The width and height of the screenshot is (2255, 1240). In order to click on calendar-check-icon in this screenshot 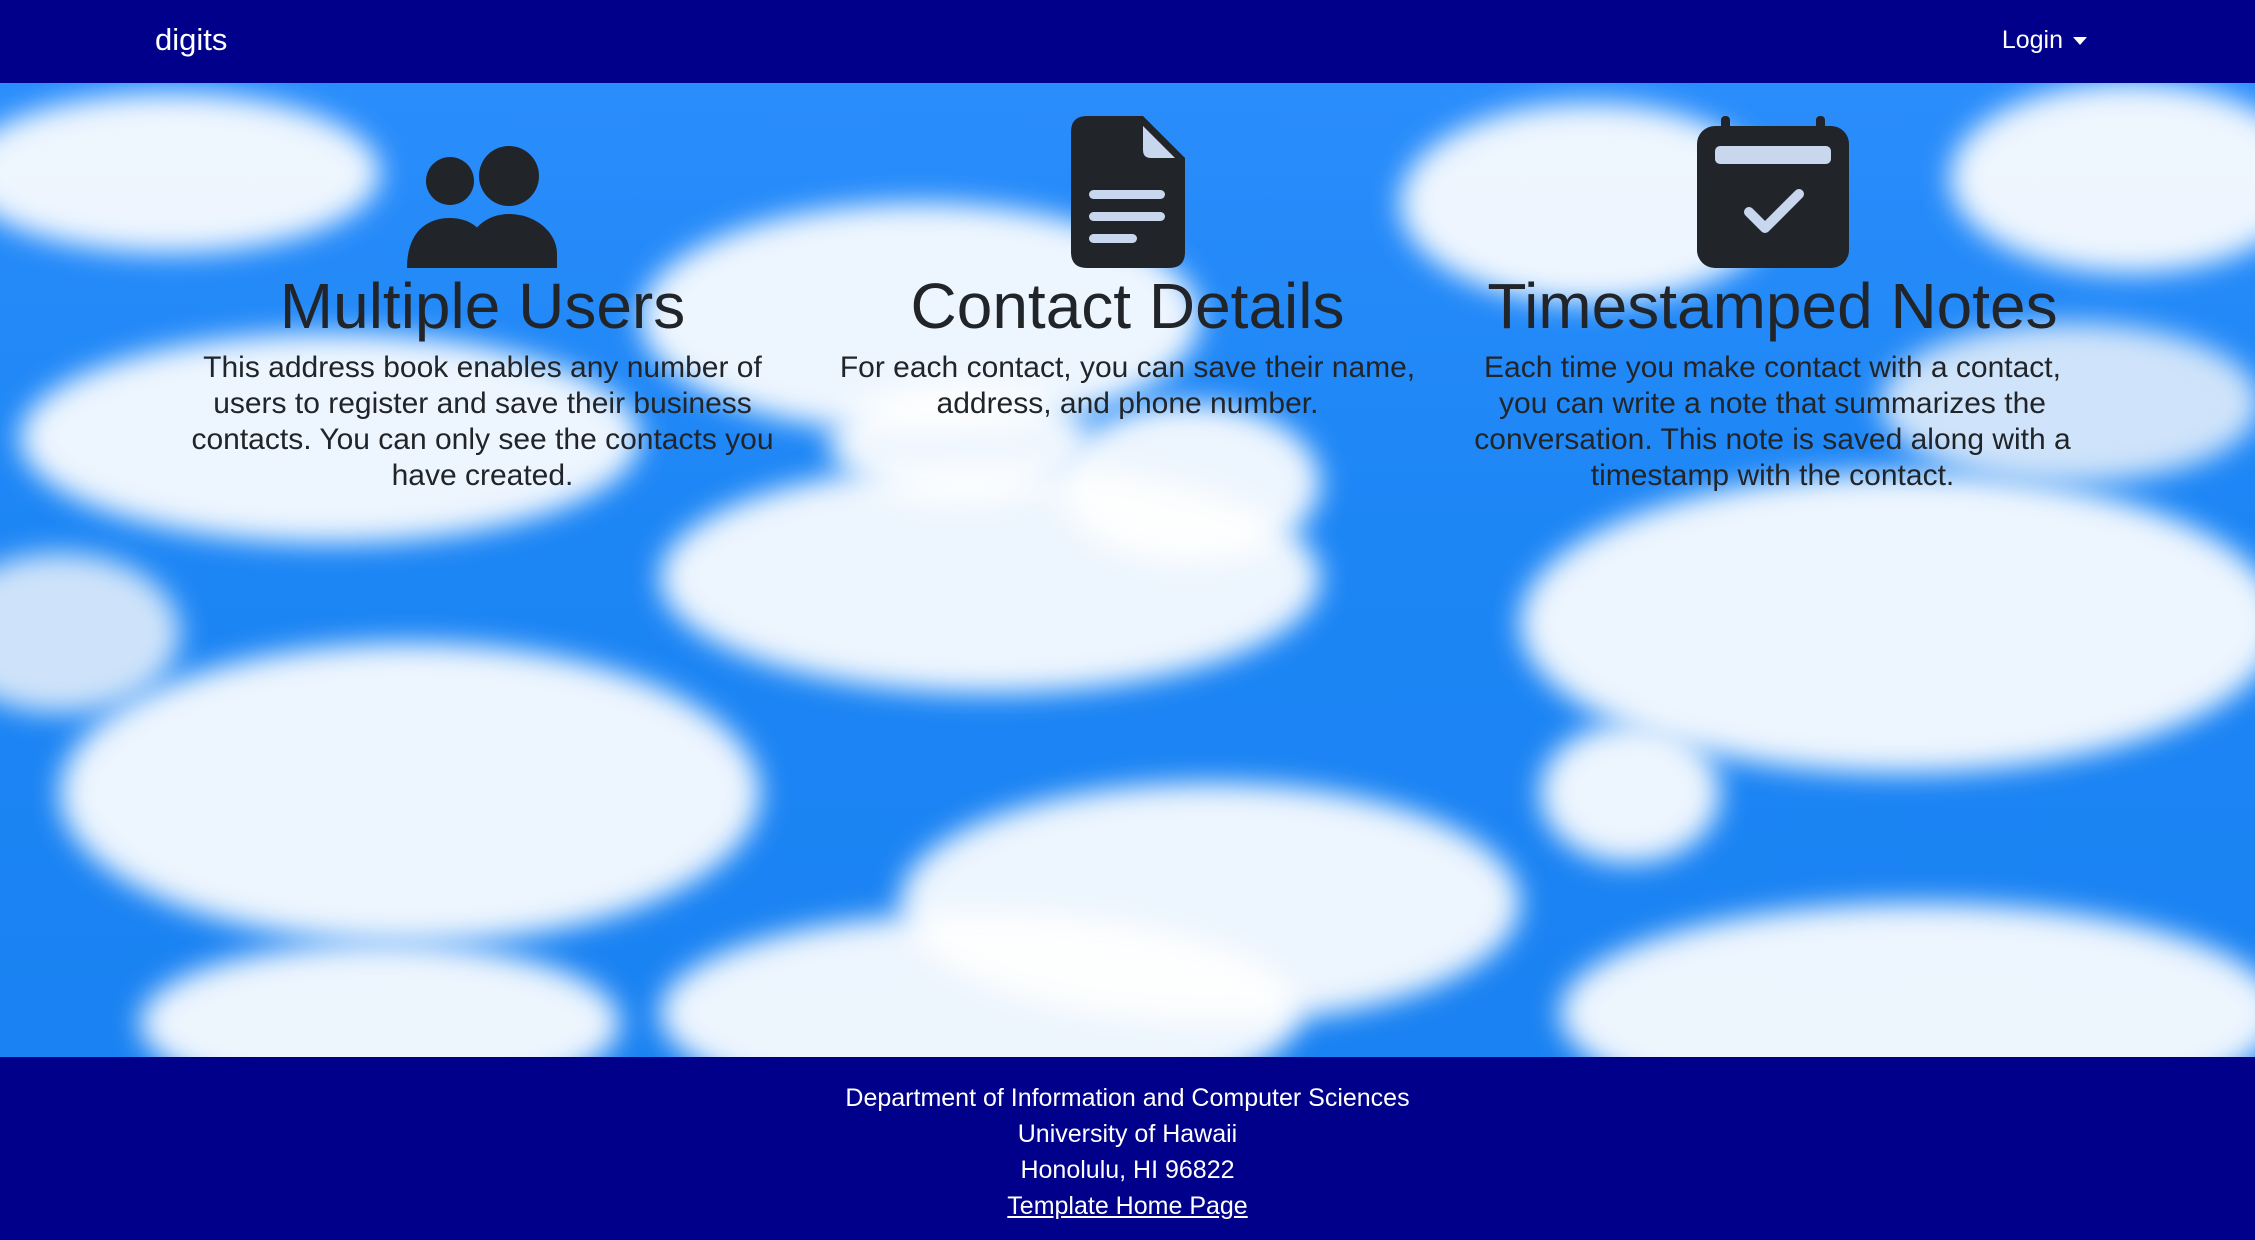, I will do `click(1772, 192)`.